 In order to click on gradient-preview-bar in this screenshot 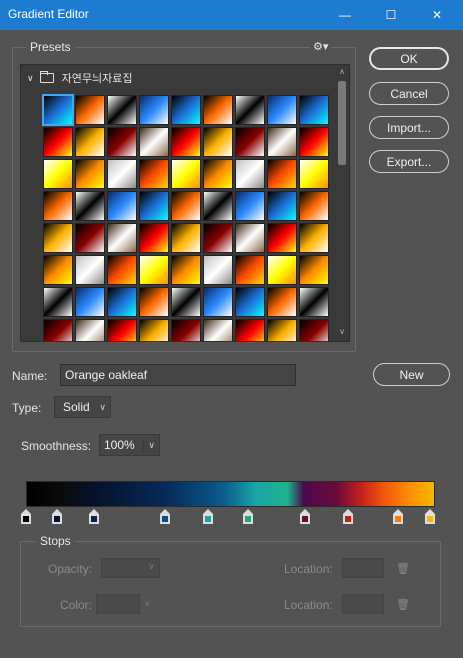, I will do `click(230, 494)`.